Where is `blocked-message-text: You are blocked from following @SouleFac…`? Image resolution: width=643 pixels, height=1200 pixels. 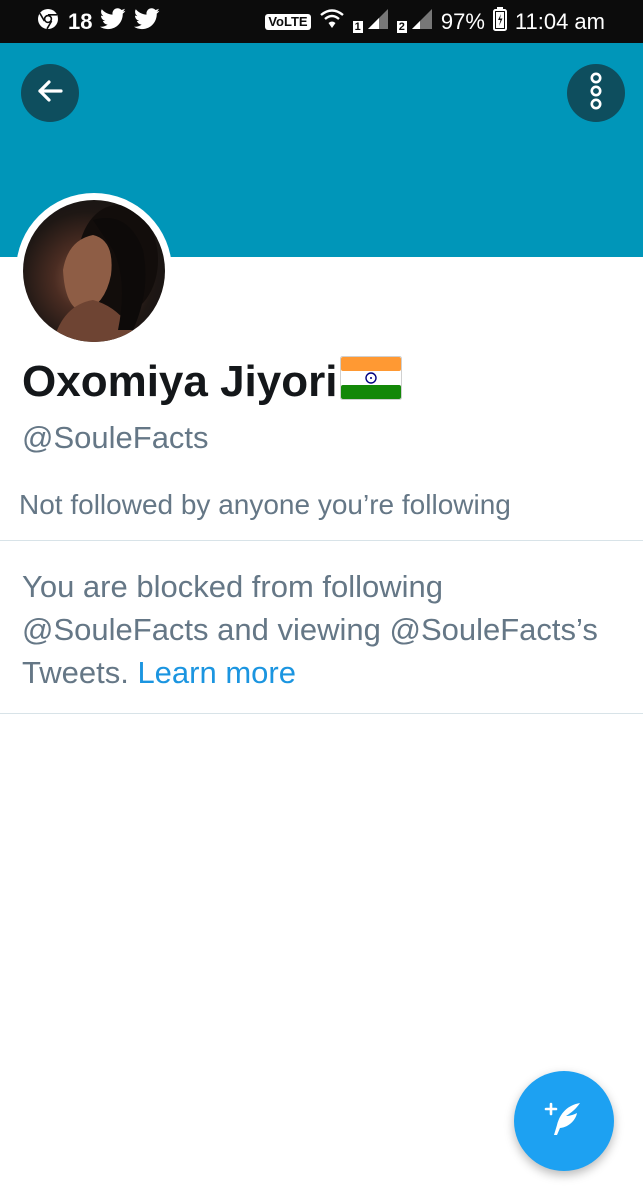 blocked-message-text: You are blocked from following @SouleFac… is located at coordinates (310, 629).